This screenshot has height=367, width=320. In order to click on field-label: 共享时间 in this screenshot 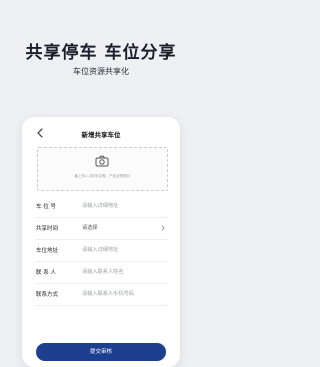, I will do `click(47, 229)`.